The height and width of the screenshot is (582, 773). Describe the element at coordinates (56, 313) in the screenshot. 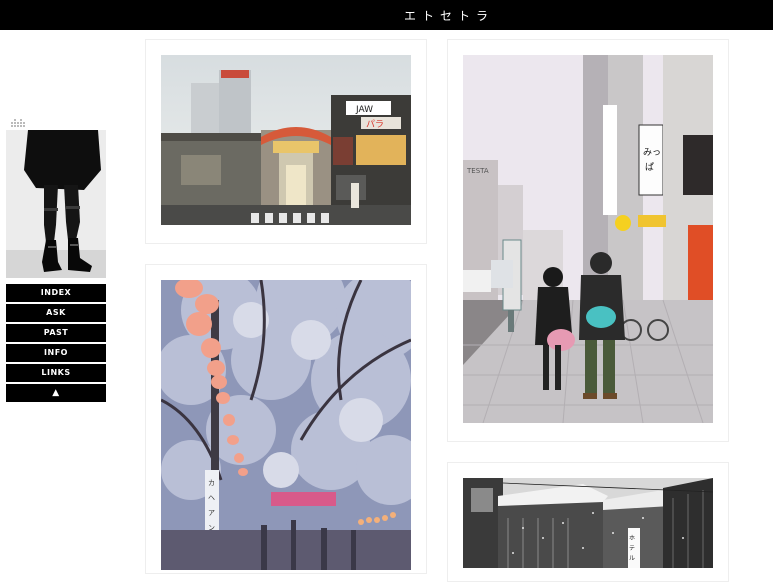

I see `nav-ask: ASK` at that location.